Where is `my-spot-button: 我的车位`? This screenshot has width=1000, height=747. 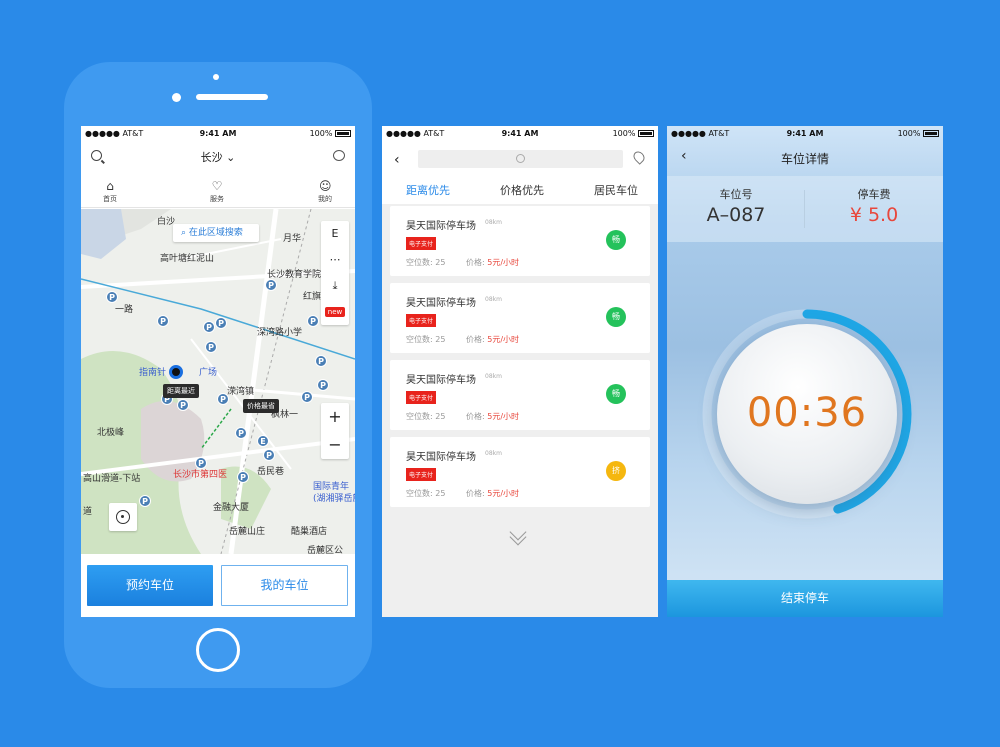 my-spot-button: 我的车位 is located at coordinates (284, 585).